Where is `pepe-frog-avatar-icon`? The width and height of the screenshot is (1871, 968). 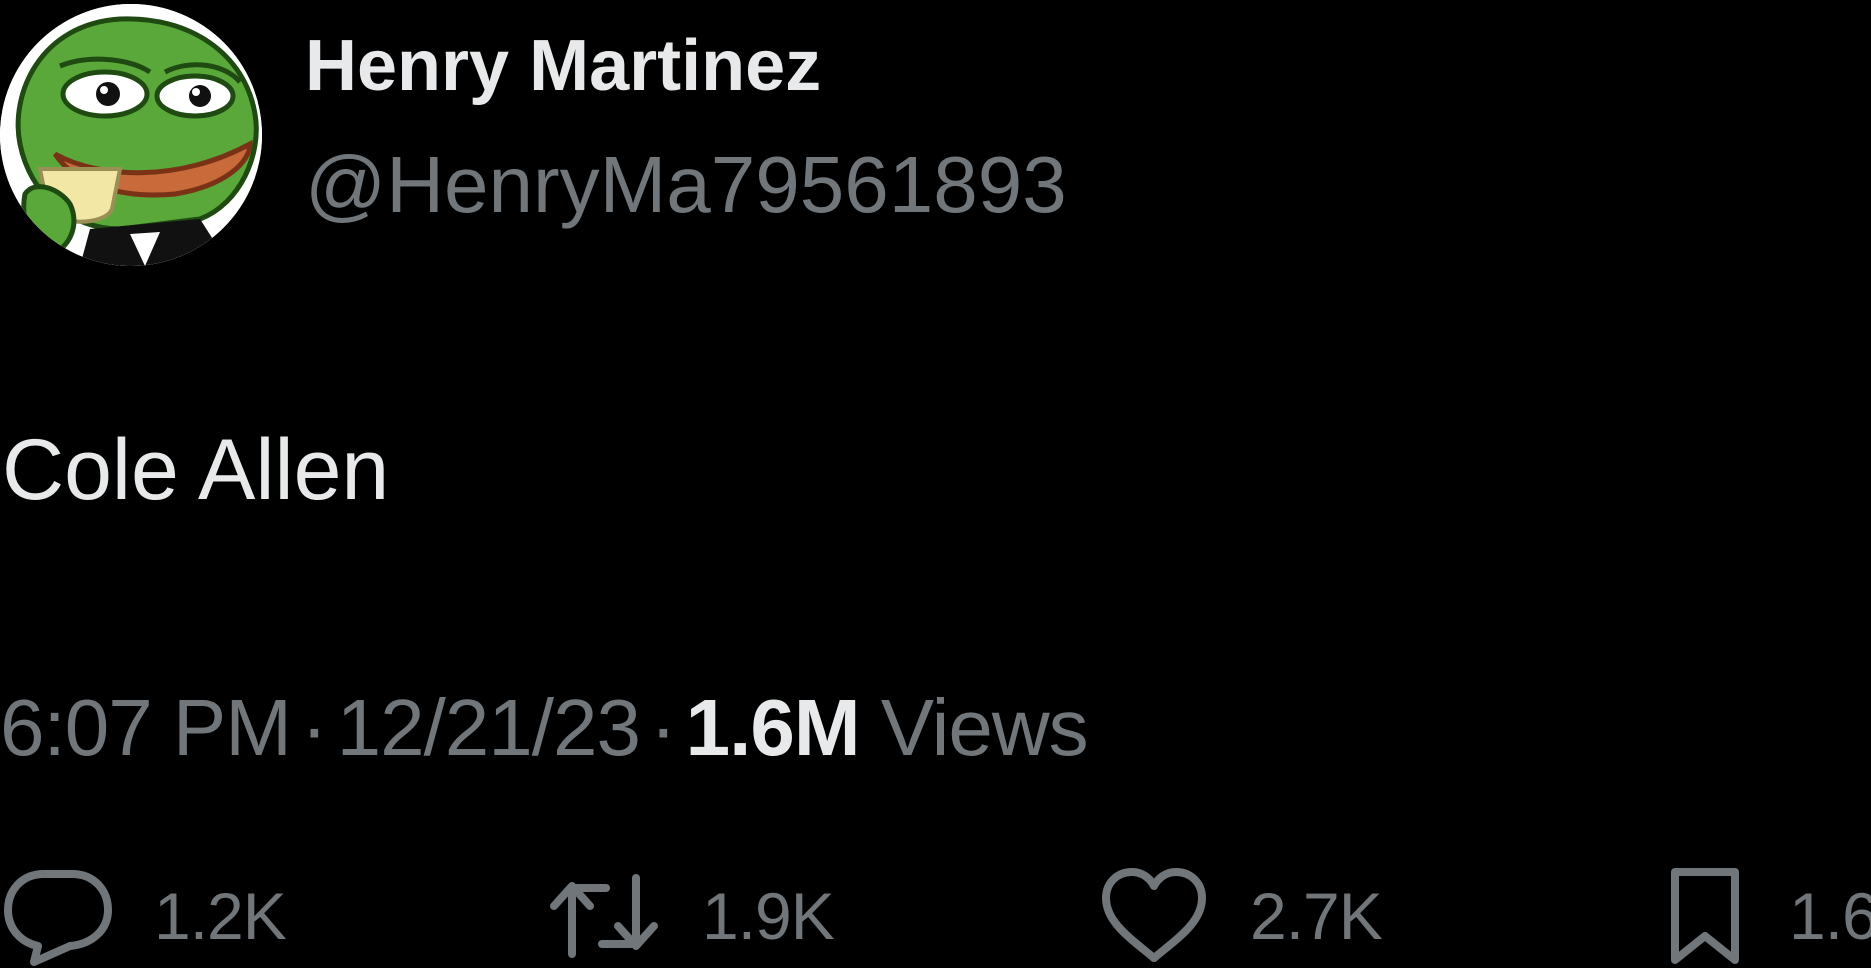 pepe-frog-avatar-icon is located at coordinates (131, 135).